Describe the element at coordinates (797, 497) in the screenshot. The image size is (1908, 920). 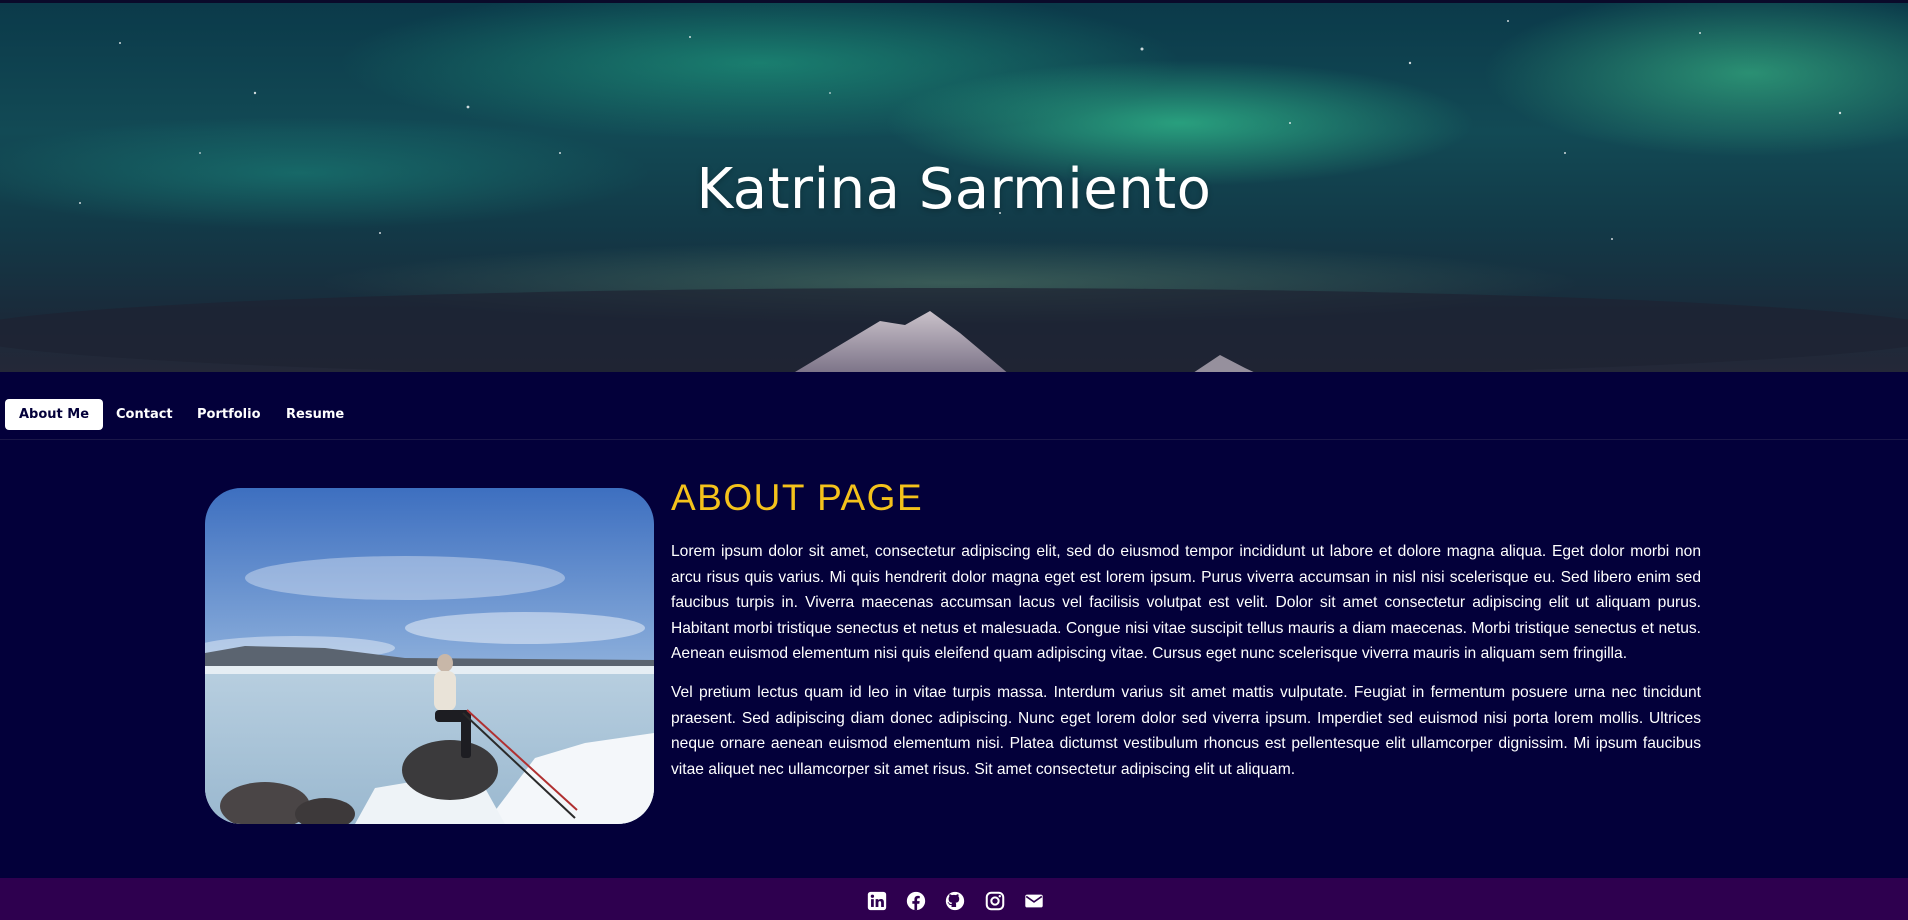
I see `about-heading: ABOUT PAGE` at that location.